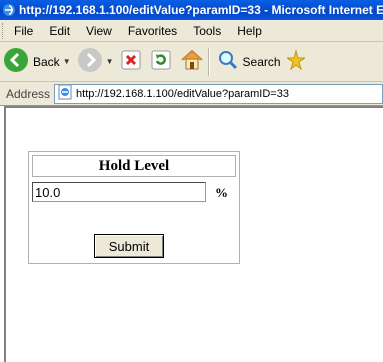 The height and width of the screenshot is (362, 383). What do you see at coordinates (228, 61) in the screenshot?
I see `search-icon` at bounding box center [228, 61].